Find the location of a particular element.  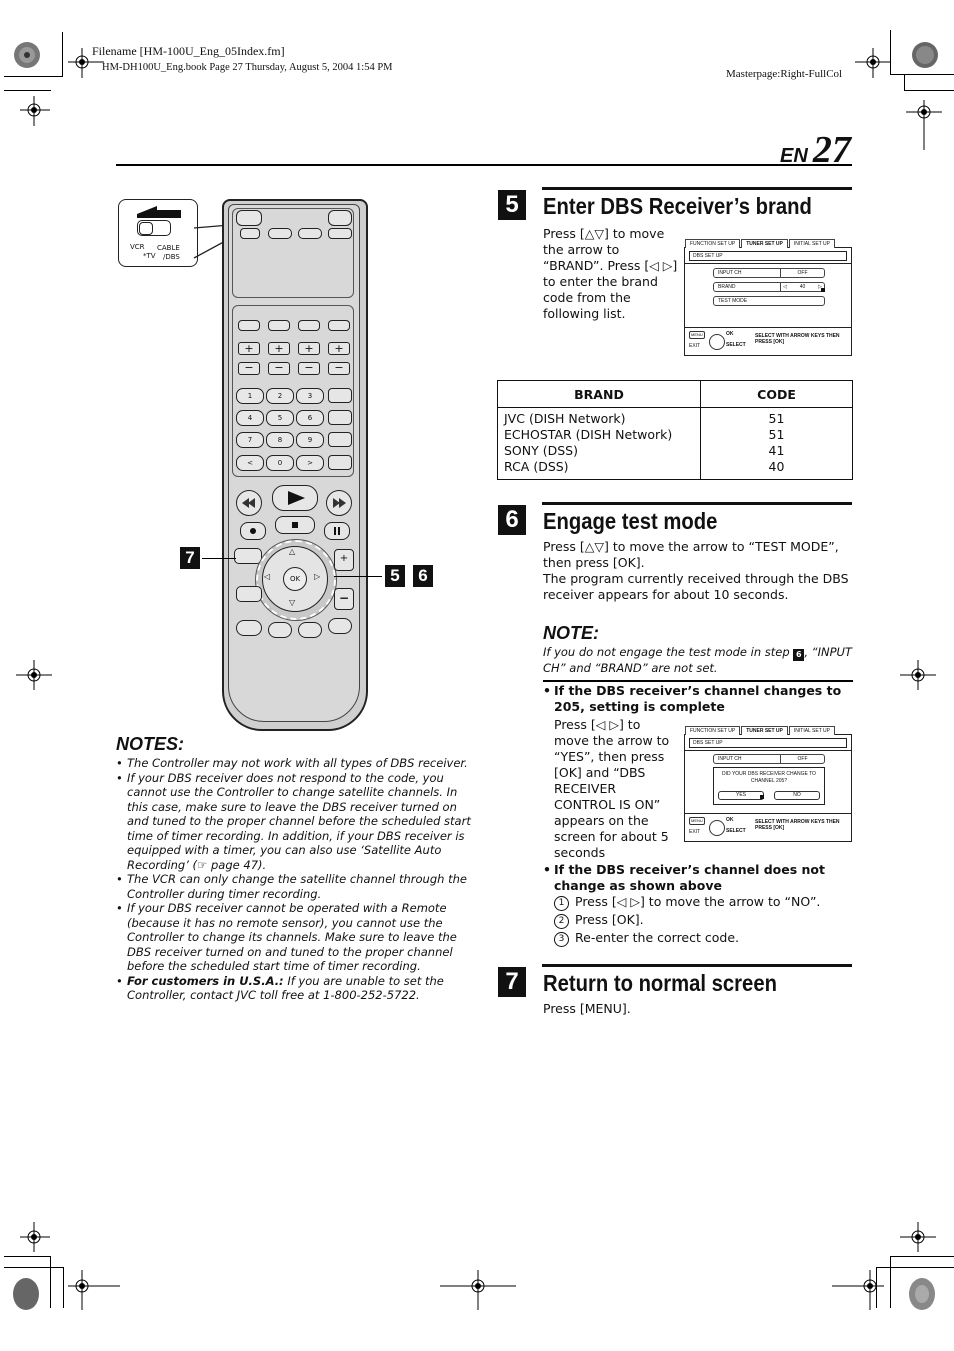

registration-target-icon is located at coordinates (26, 1294).